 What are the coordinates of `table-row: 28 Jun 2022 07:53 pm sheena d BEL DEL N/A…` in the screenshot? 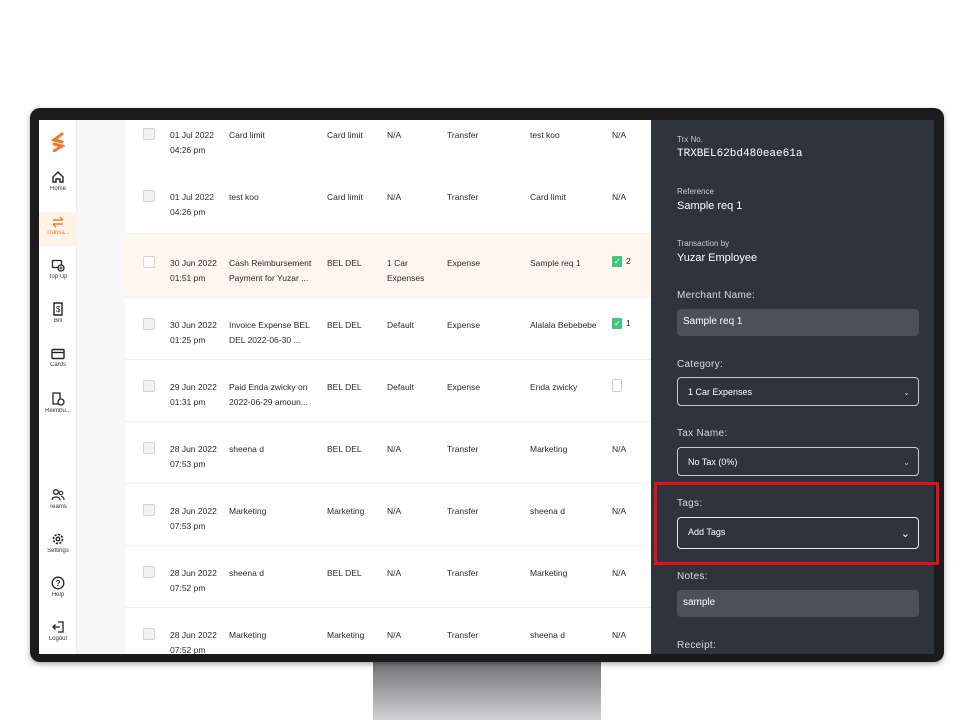 It's located at (388, 453).